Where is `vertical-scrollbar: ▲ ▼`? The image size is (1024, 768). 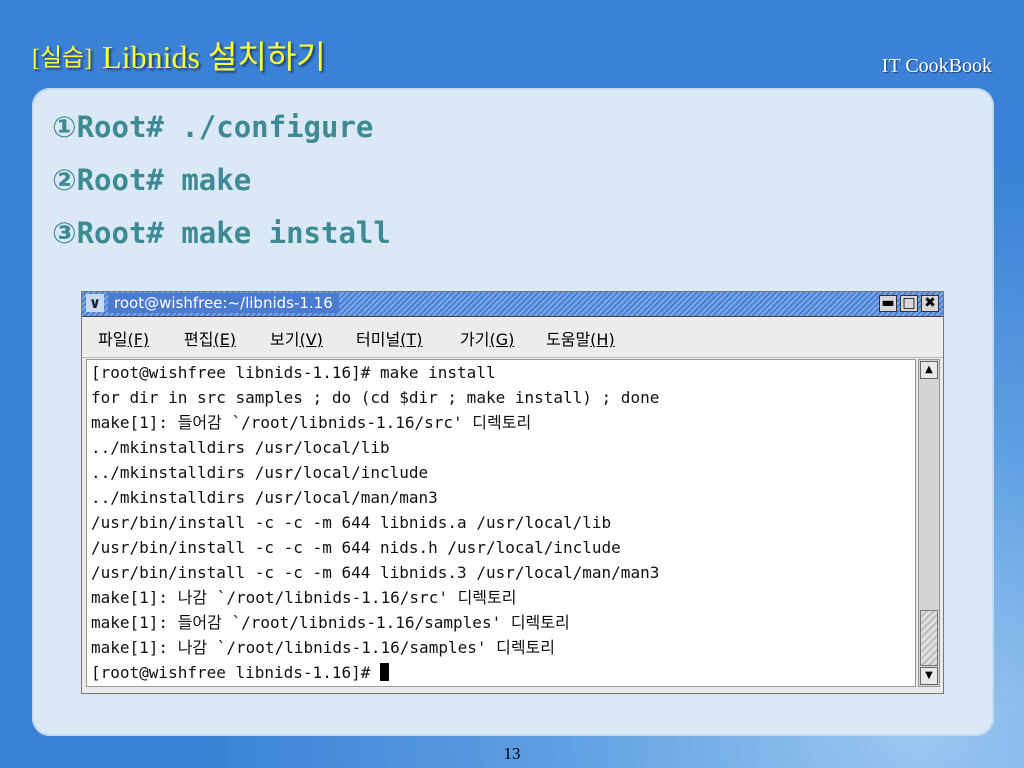 vertical-scrollbar: ▲ ▼ is located at coordinates (929, 523).